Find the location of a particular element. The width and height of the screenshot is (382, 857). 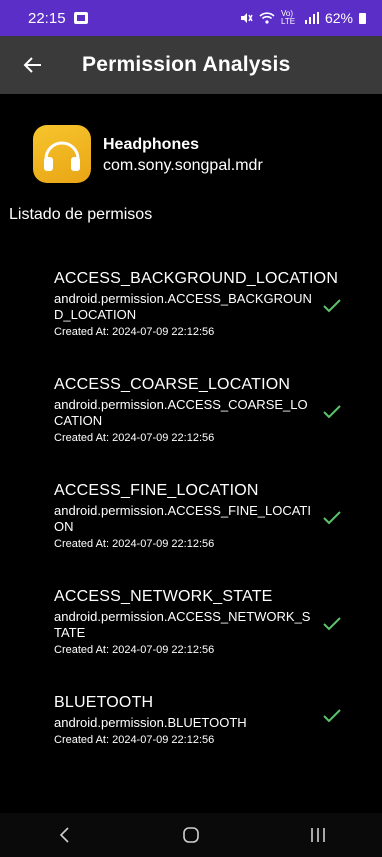

headphones-app-icon is located at coordinates (62, 154).